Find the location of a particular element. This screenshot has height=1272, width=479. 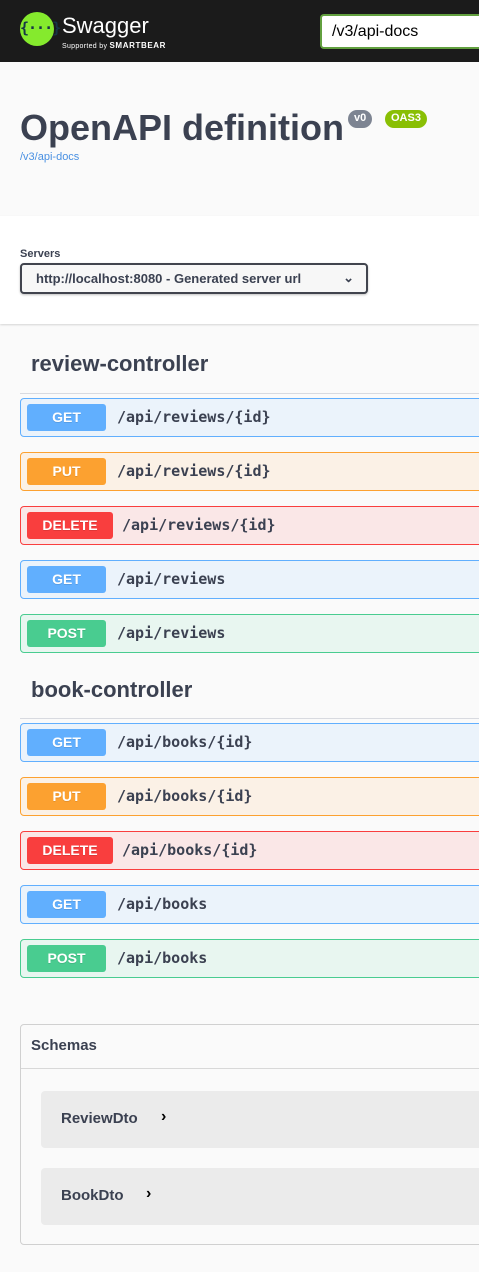

schema-model: BookDto › is located at coordinates (260, 1196).